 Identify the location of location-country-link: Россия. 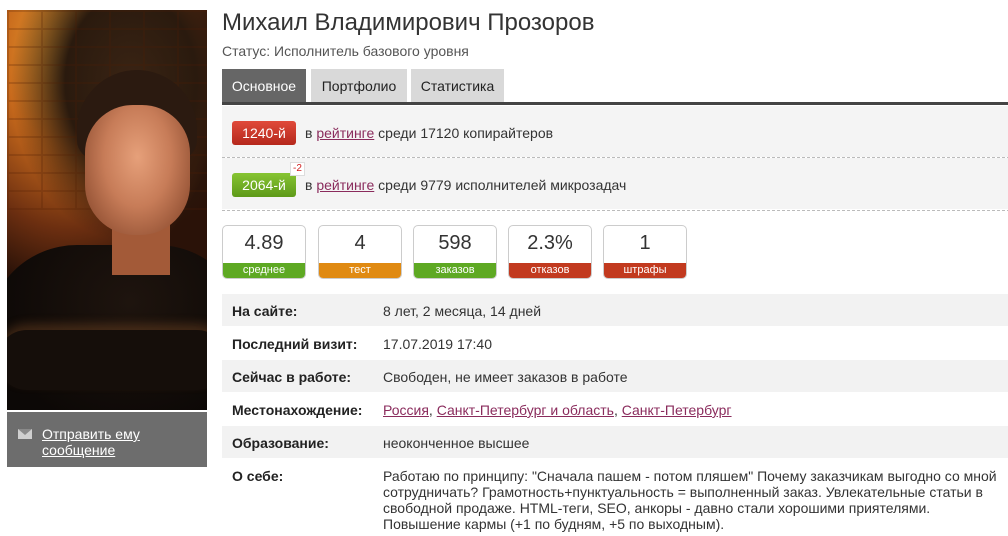
(406, 410).